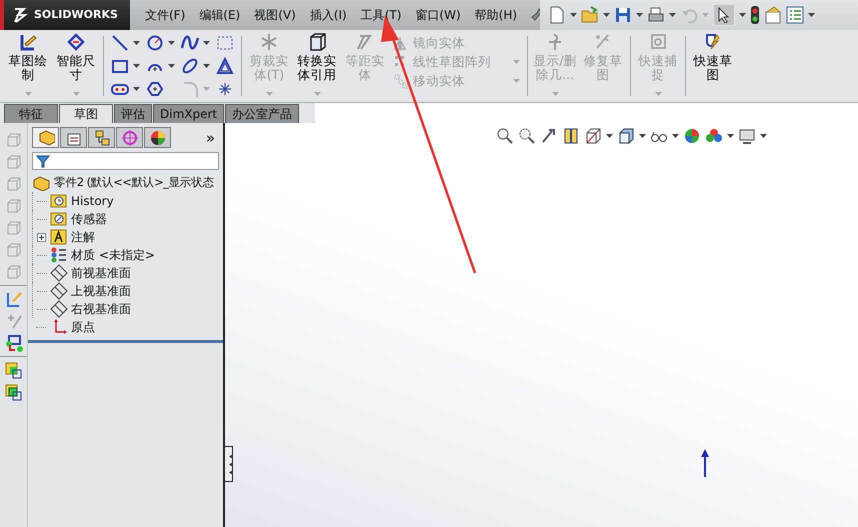  I want to click on tab: 特征, so click(31, 113).